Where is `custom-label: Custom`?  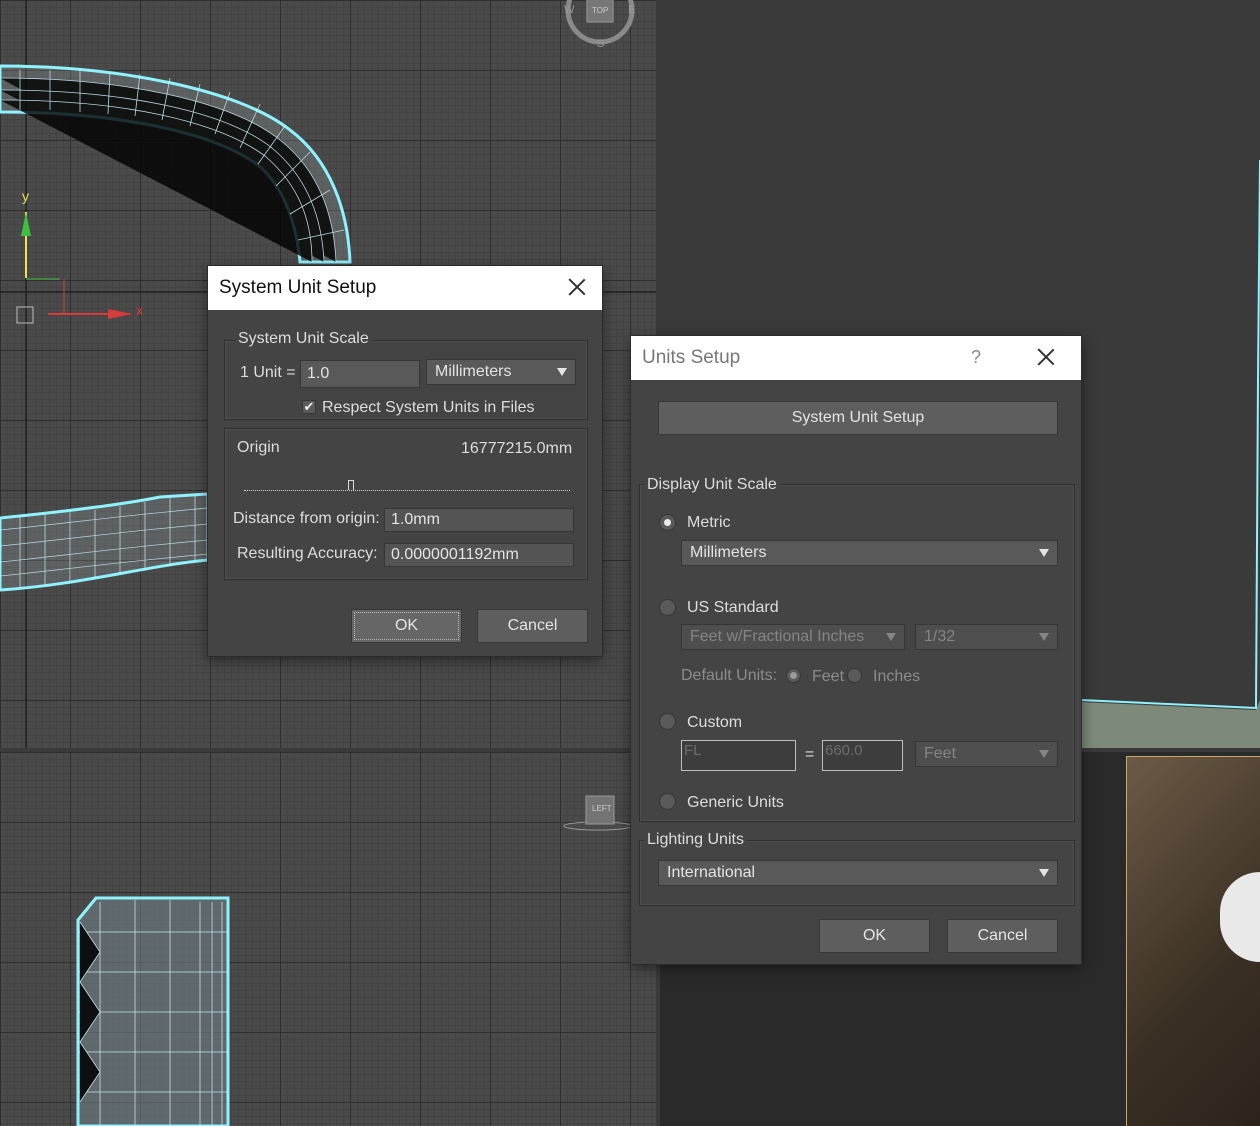
custom-label: Custom is located at coordinates (715, 722).